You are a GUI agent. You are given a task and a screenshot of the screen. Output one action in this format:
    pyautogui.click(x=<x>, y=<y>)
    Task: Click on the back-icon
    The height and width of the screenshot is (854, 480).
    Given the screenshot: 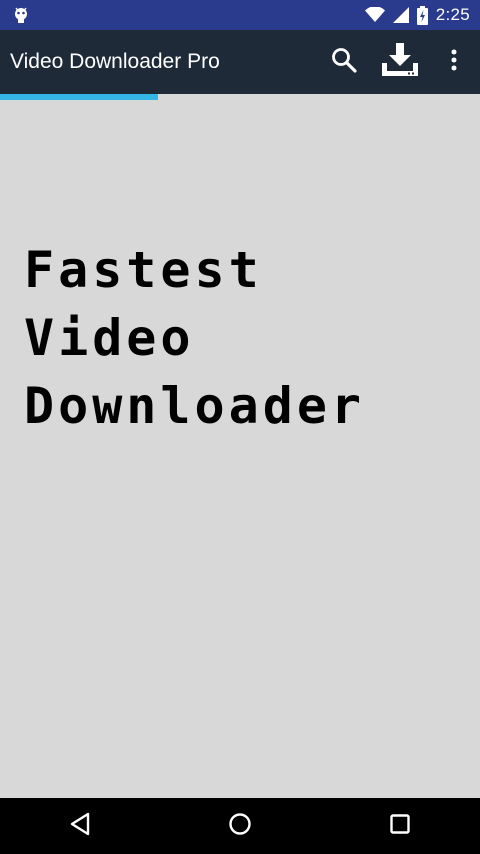 What is the action you would take?
    pyautogui.click(x=80, y=826)
    